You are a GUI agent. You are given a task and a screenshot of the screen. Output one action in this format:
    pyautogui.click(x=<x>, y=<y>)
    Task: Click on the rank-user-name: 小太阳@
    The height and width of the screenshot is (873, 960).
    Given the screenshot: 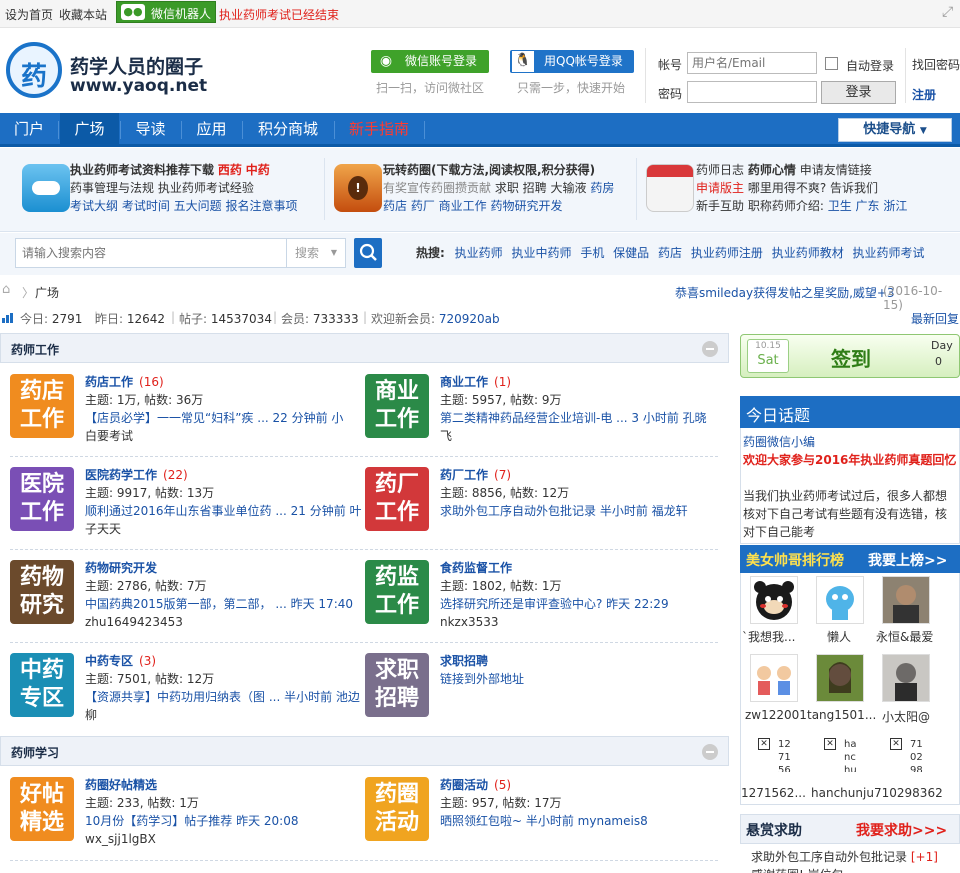 What is the action you would take?
    pyautogui.click(x=906, y=716)
    